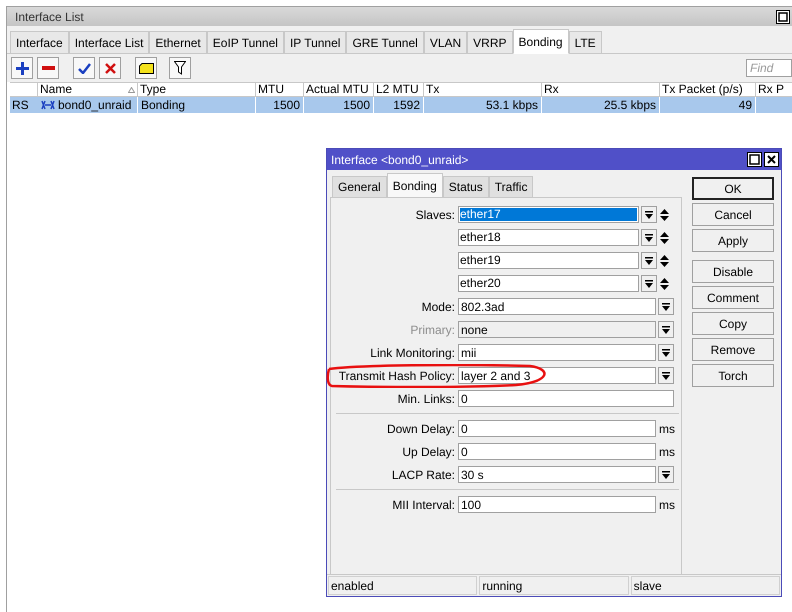 The height and width of the screenshot is (612, 792). I want to click on slave-field: ether20, so click(548, 283).